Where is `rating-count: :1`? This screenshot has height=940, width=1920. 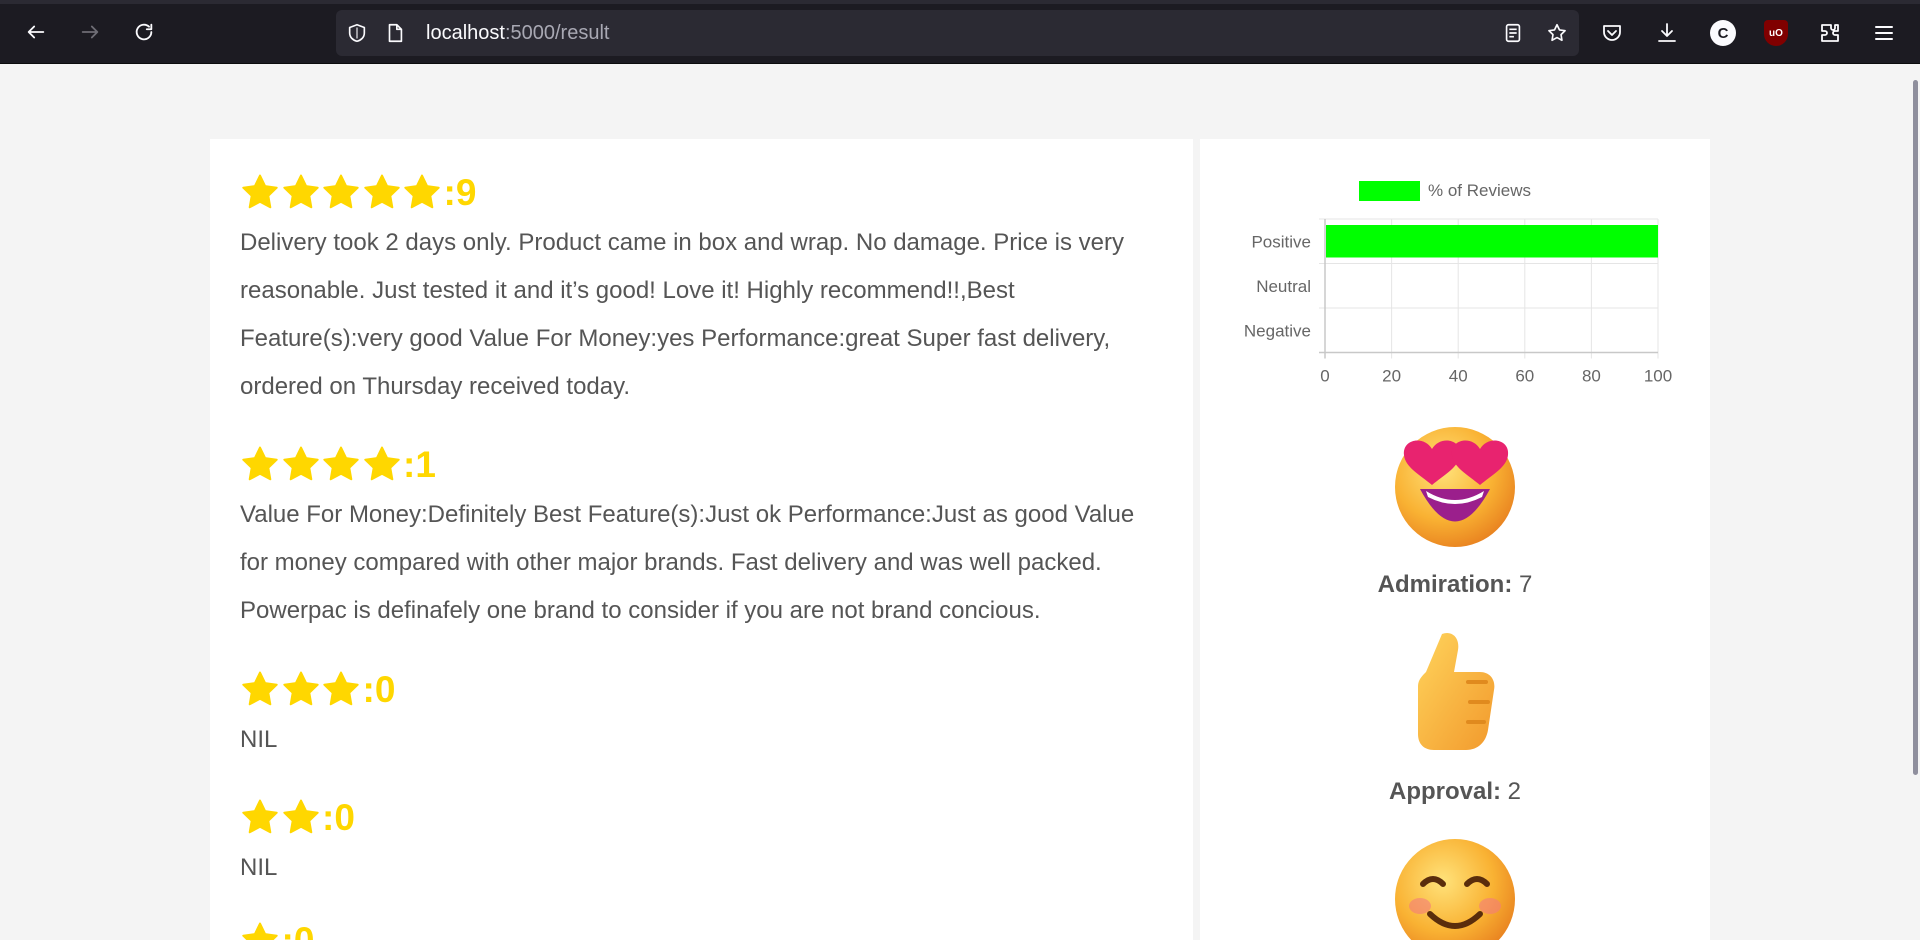
rating-count: :1 is located at coordinates (419, 464).